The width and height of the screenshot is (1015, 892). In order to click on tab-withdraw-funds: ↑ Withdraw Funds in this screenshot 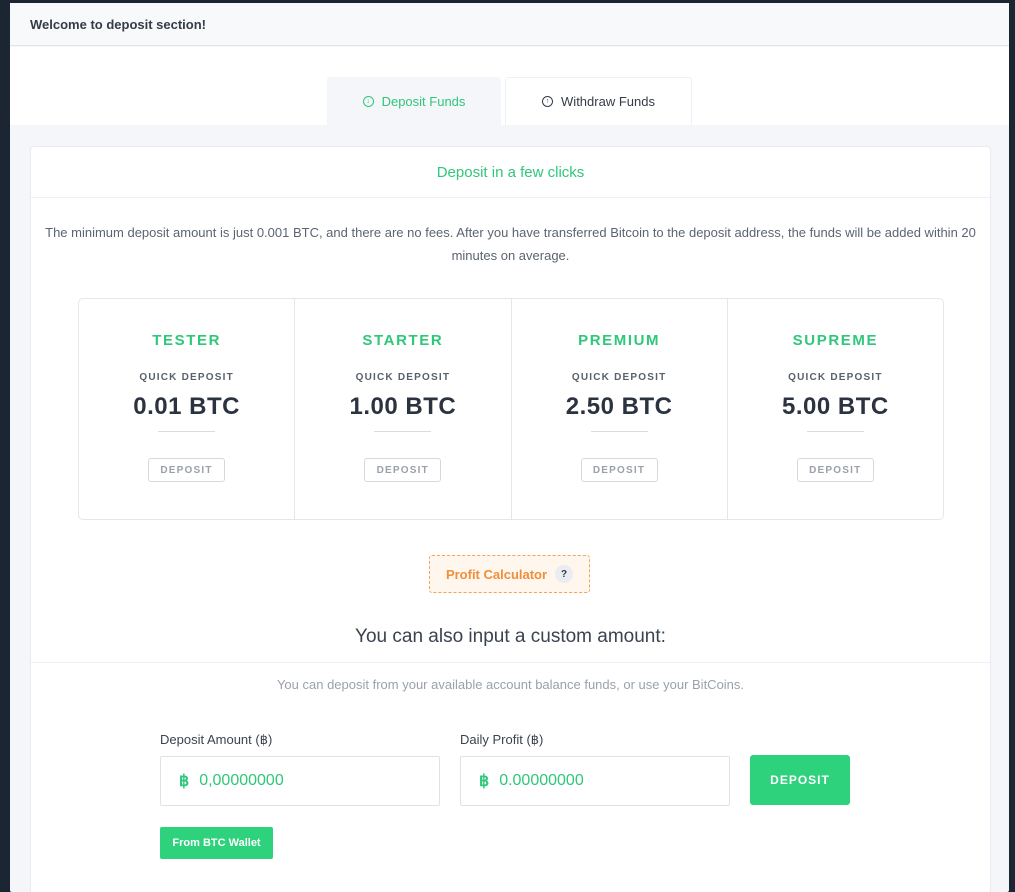, I will do `click(598, 101)`.